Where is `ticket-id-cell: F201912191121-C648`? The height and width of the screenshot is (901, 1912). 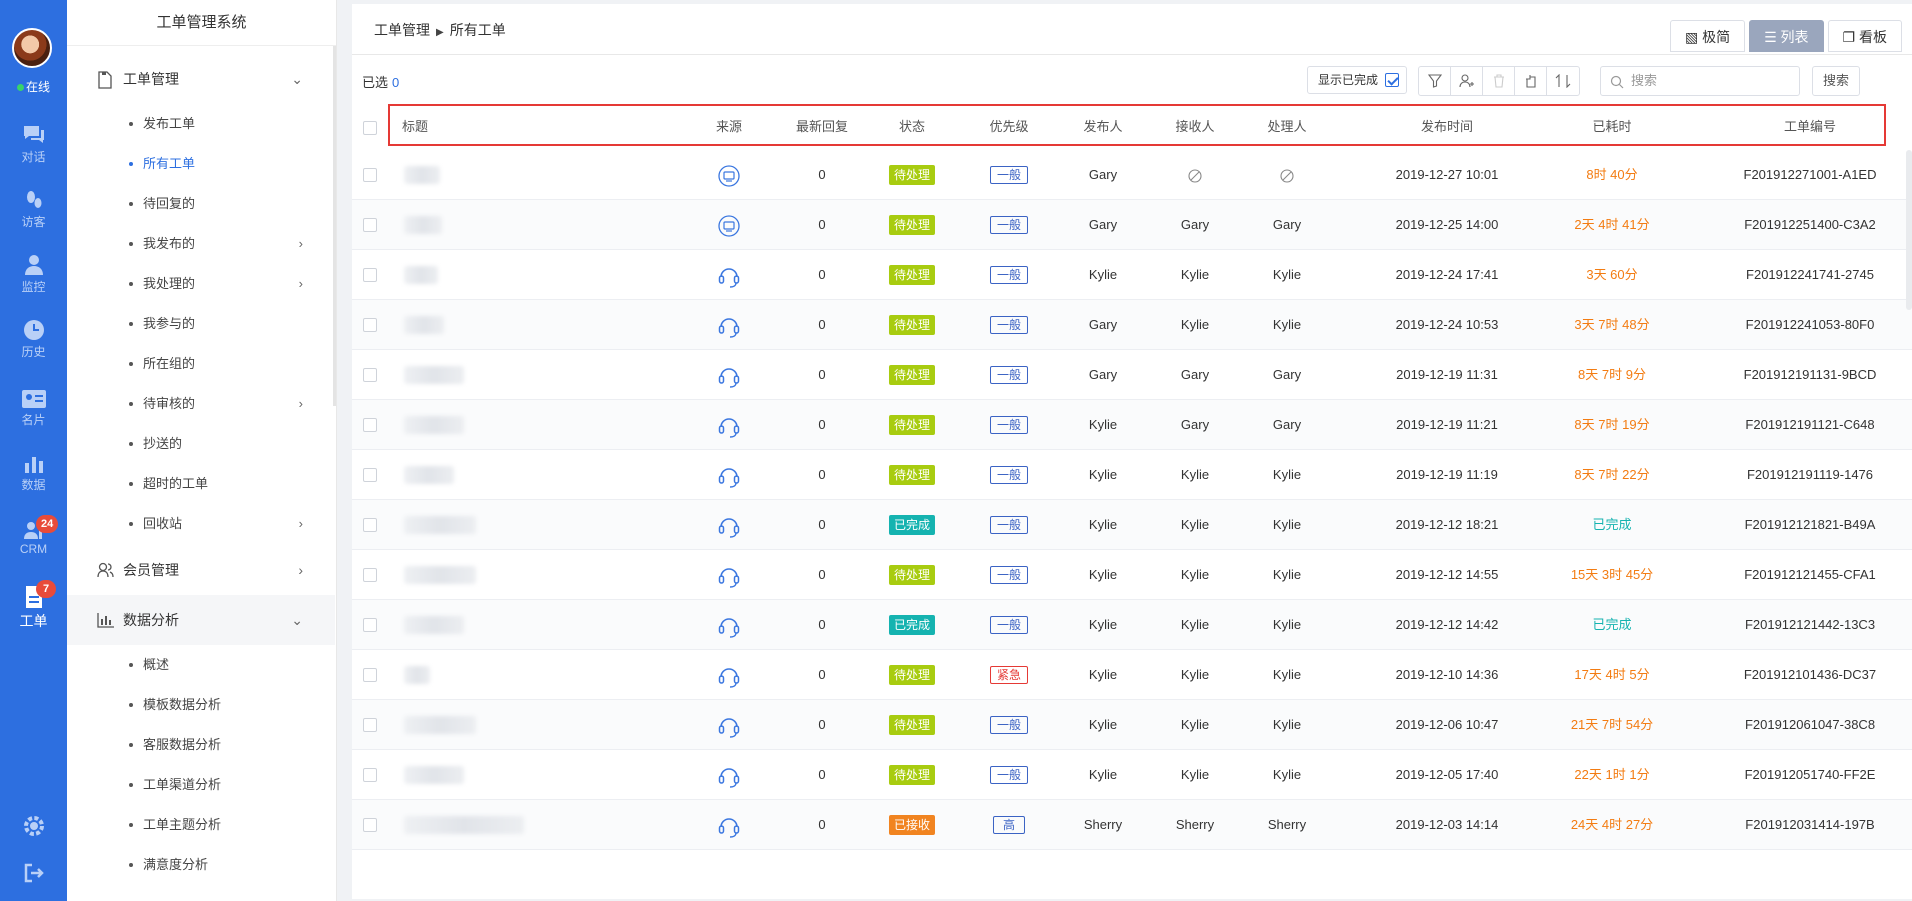
ticket-id-cell: F201912191121-C648 is located at coordinates (1809, 425).